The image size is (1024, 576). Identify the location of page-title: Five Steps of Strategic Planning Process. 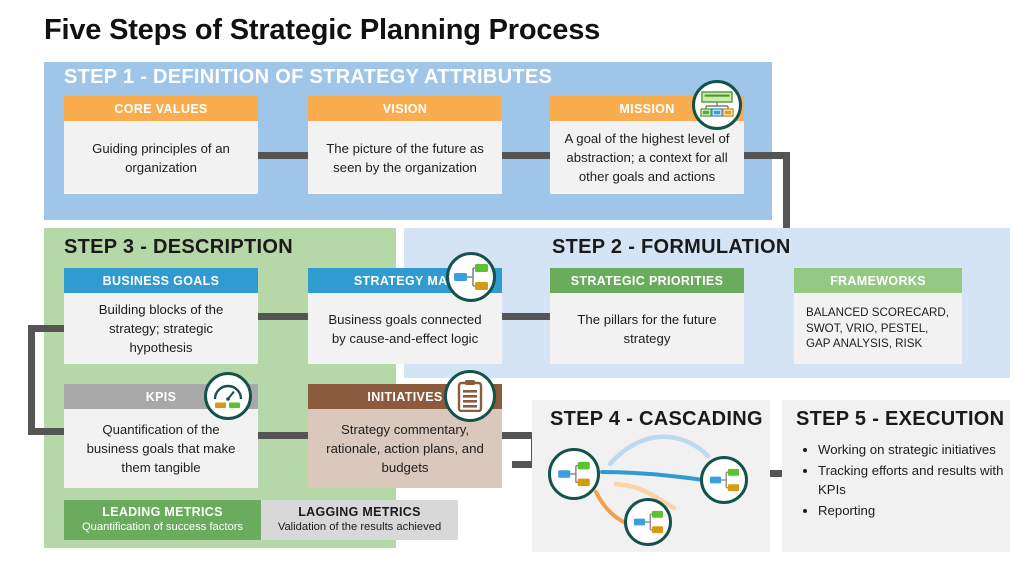
(322, 30).